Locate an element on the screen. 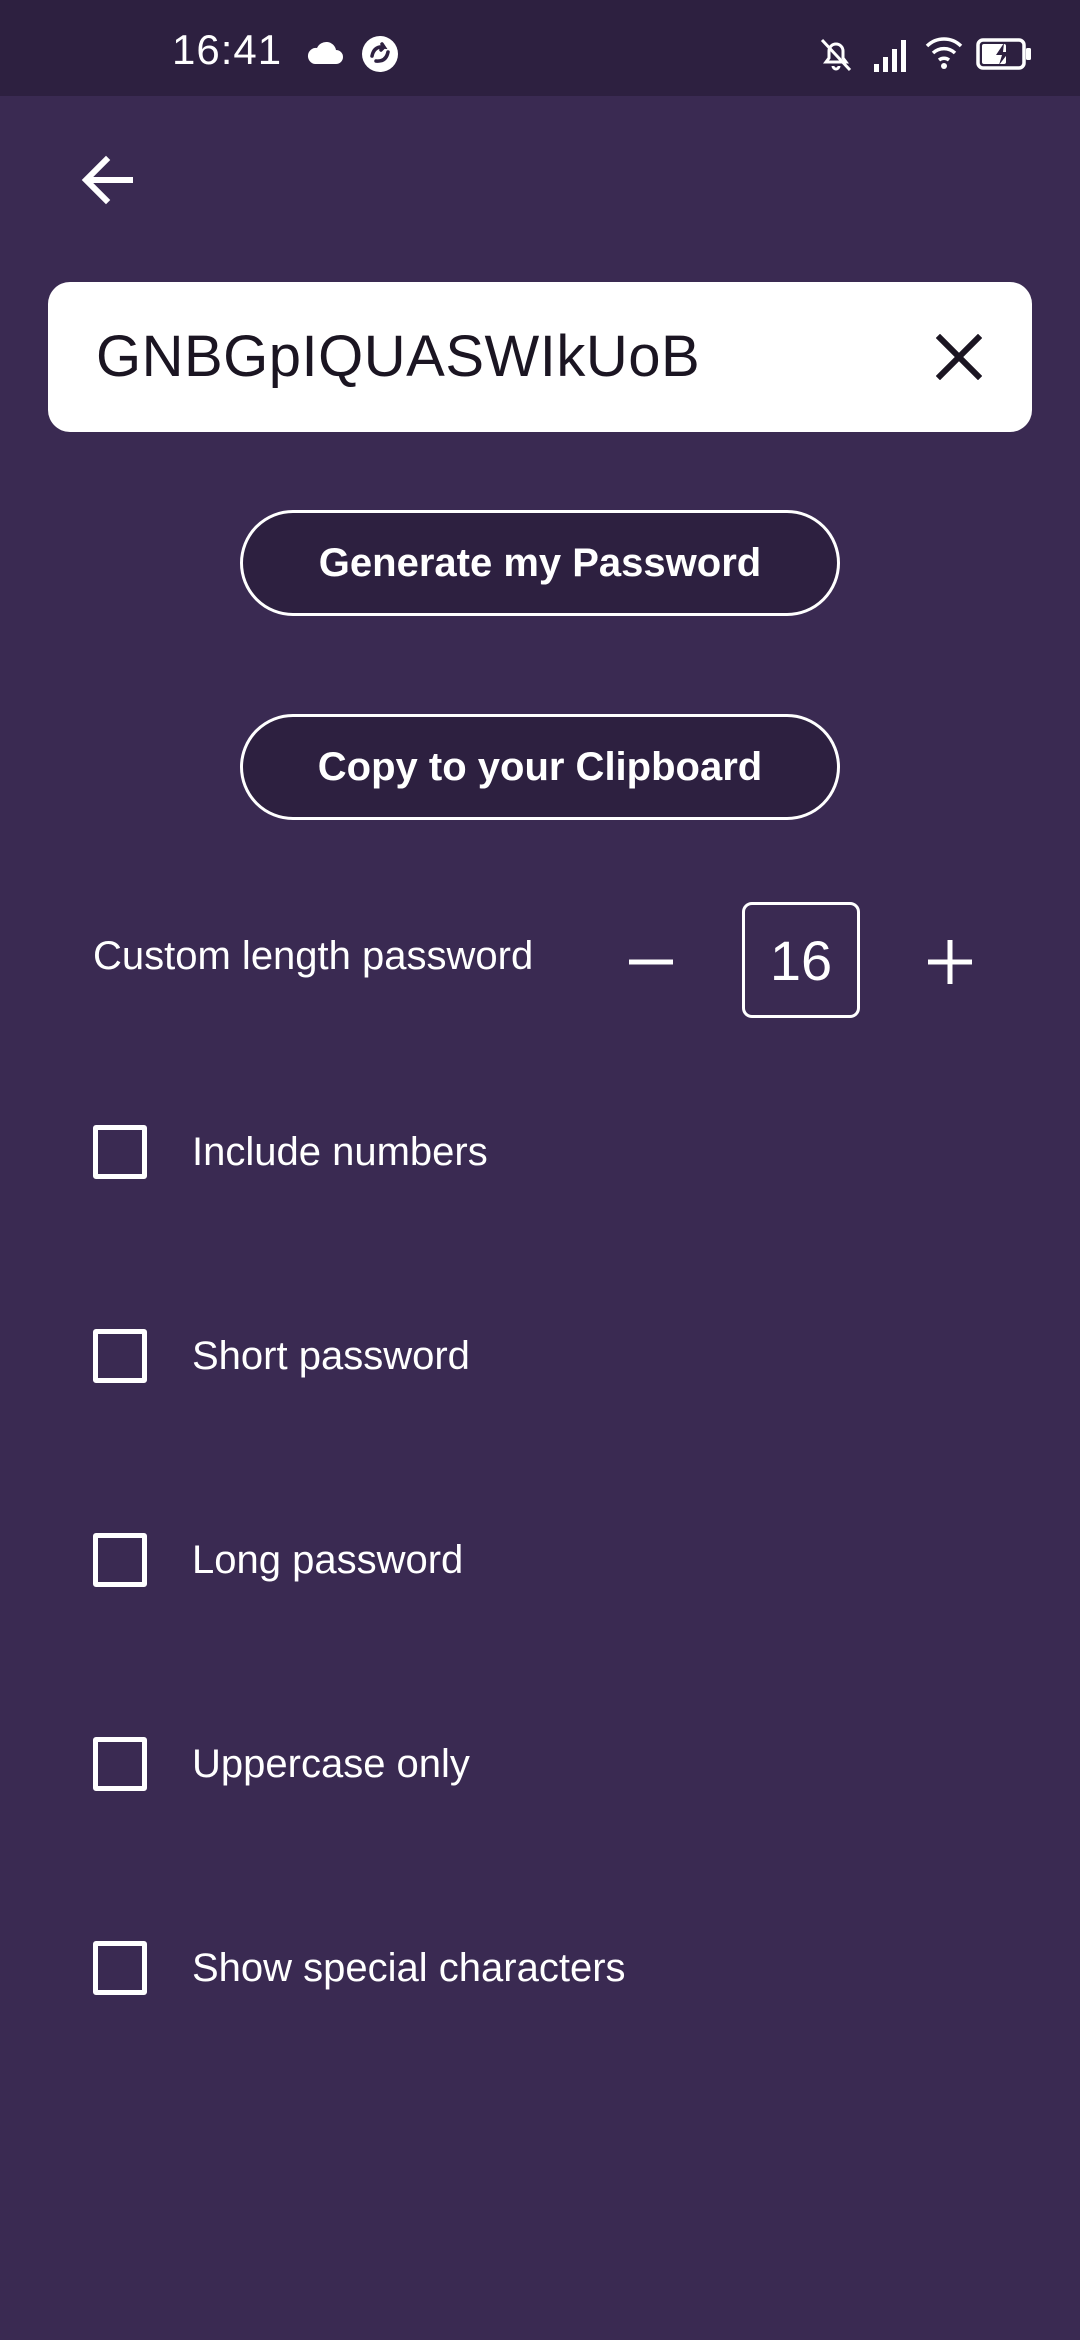 Image resolution: width=1080 pixels, height=2340 pixels. option-long-password: Long password is located at coordinates (278, 1560).